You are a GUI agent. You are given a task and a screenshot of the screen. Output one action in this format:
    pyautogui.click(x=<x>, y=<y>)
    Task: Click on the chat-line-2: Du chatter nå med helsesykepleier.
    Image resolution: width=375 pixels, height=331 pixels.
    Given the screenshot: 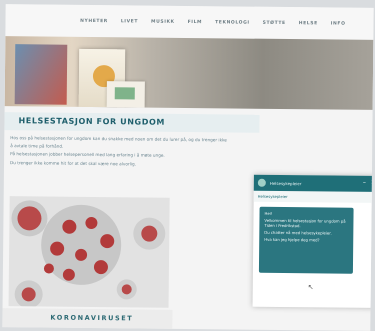 What is the action you would take?
    pyautogui.click(x=298, y=232)
    